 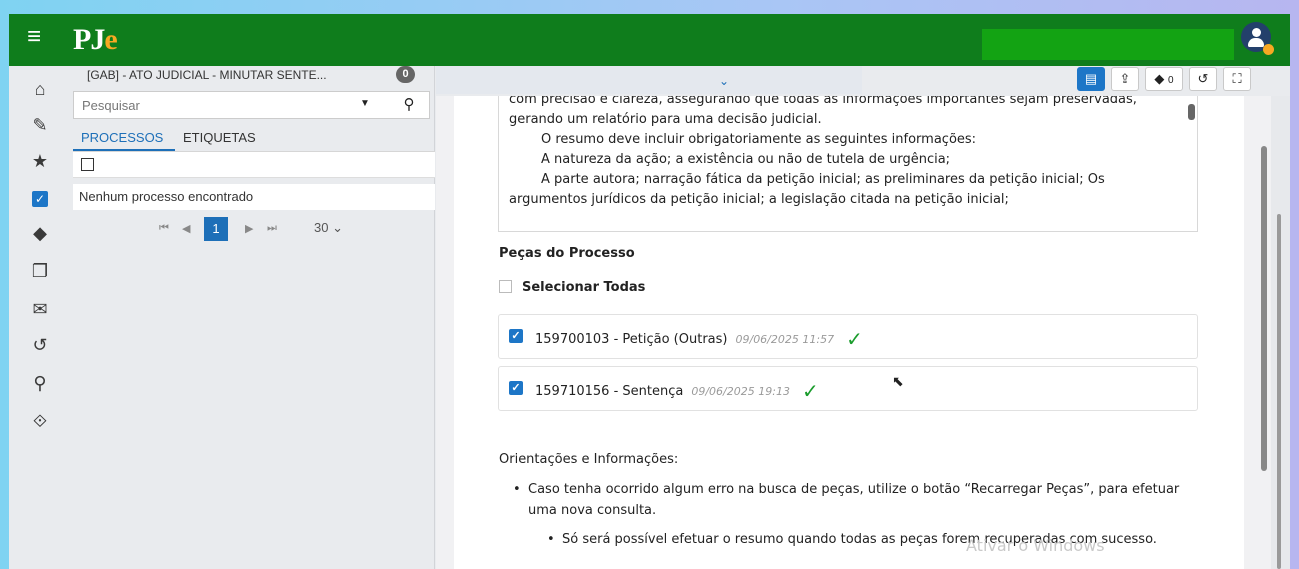 What do you see at coordinates (216, 229) in the screenshot?
I see `current-page: 1` at bounding box center [216, 229].